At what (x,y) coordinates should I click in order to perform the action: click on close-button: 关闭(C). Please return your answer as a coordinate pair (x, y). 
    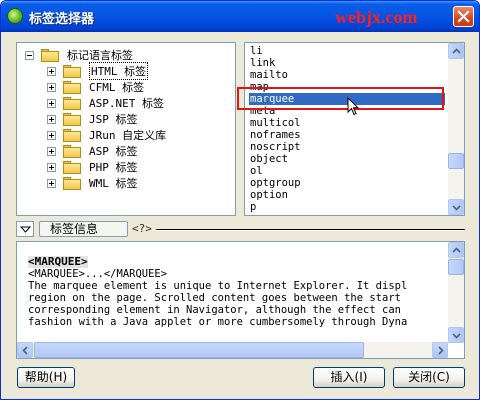
    Looking at the image, I should click on (429, 377).